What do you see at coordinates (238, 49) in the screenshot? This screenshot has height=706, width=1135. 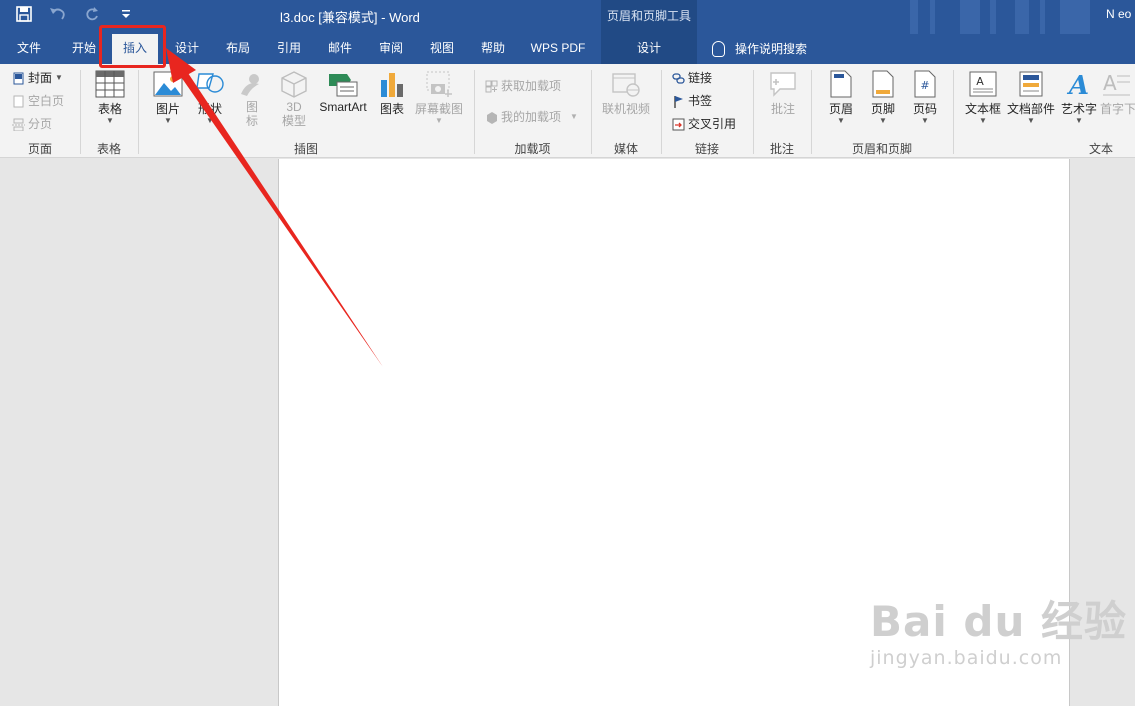 I see `tab-layout: 布局` at bounding box center [238, 49].